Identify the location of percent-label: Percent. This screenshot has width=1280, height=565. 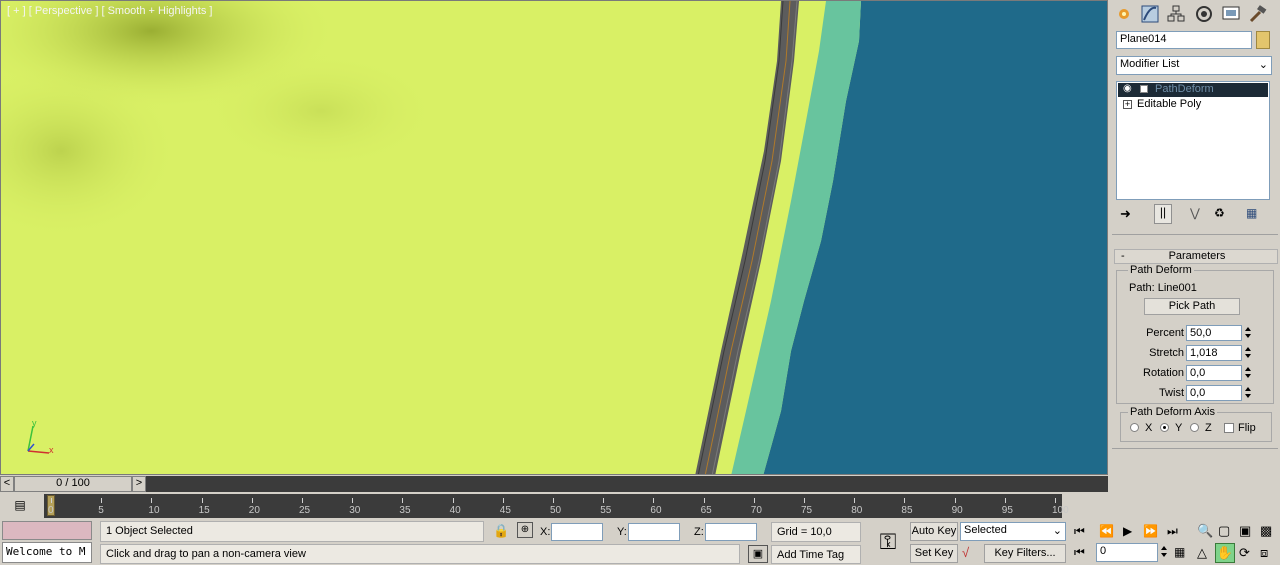
(1165, 333).